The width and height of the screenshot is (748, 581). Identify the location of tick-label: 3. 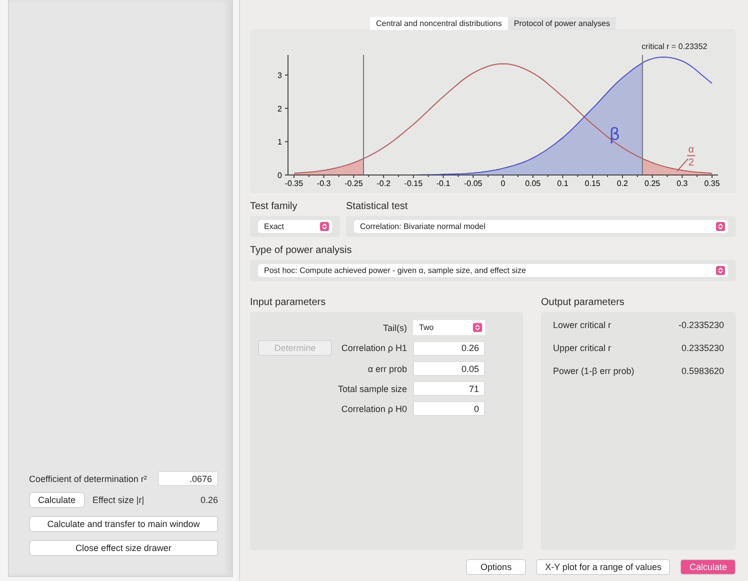
(280, 75).